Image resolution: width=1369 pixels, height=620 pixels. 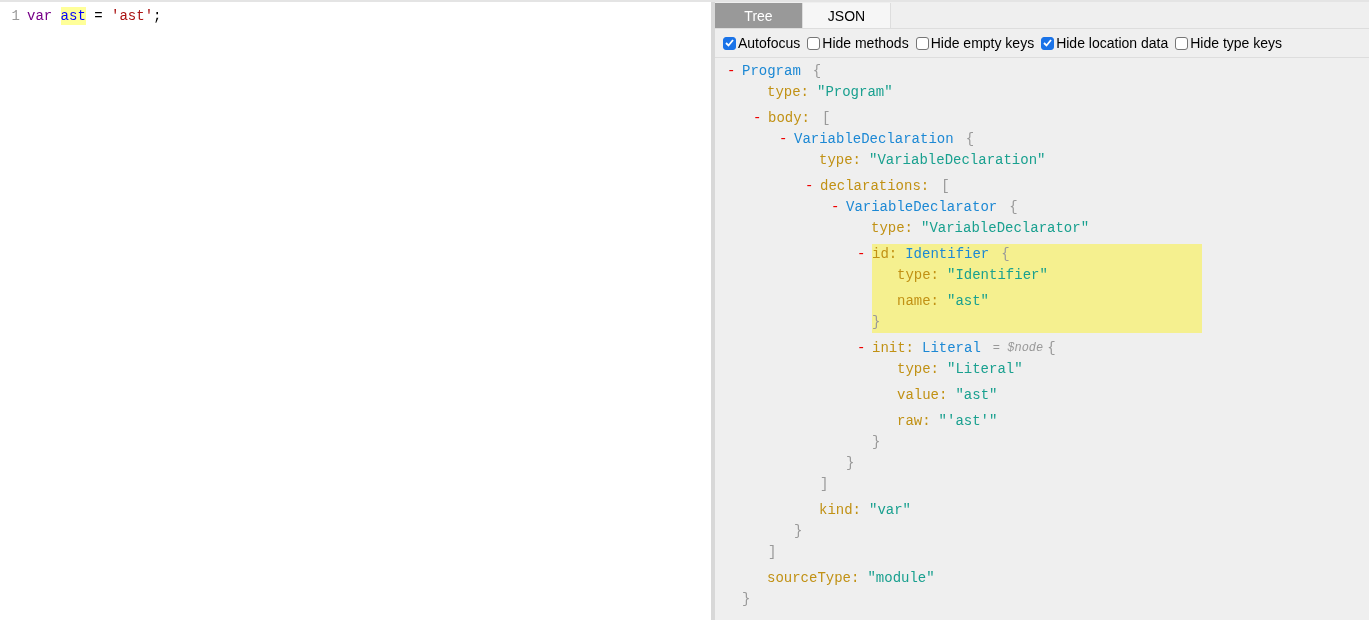 What do you see at coordinates (157, 16) in the screenshot?
I see `code-token: ;` at bounding box center [157, 16].